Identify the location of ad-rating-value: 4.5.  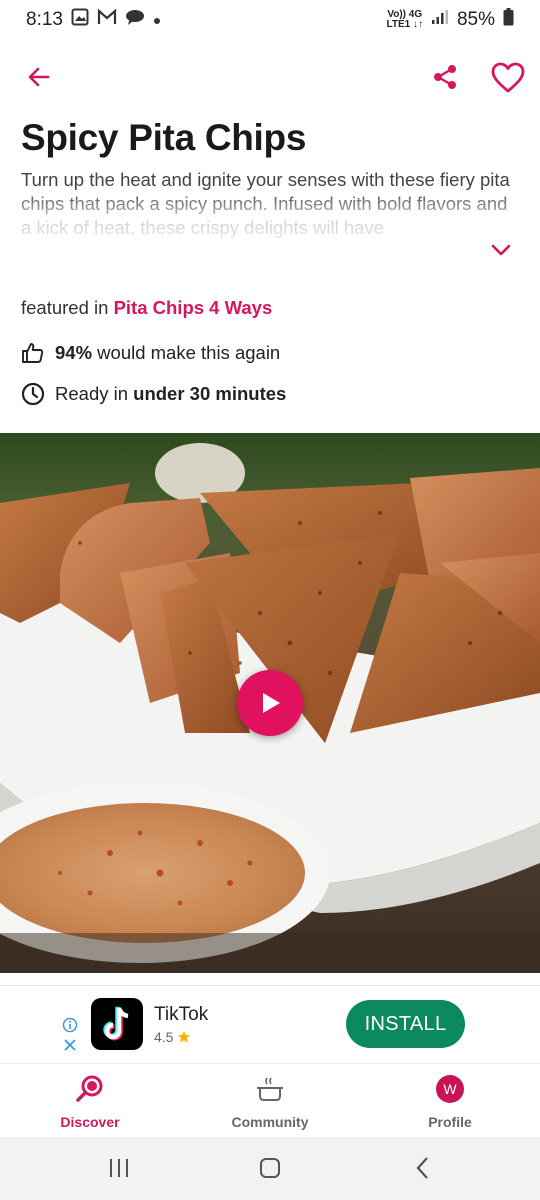
(164, 1037).